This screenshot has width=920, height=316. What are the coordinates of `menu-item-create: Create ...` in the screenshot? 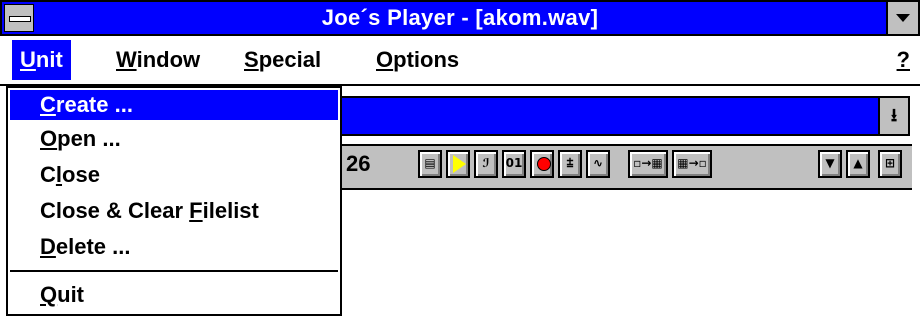 It's located at (174, 105).